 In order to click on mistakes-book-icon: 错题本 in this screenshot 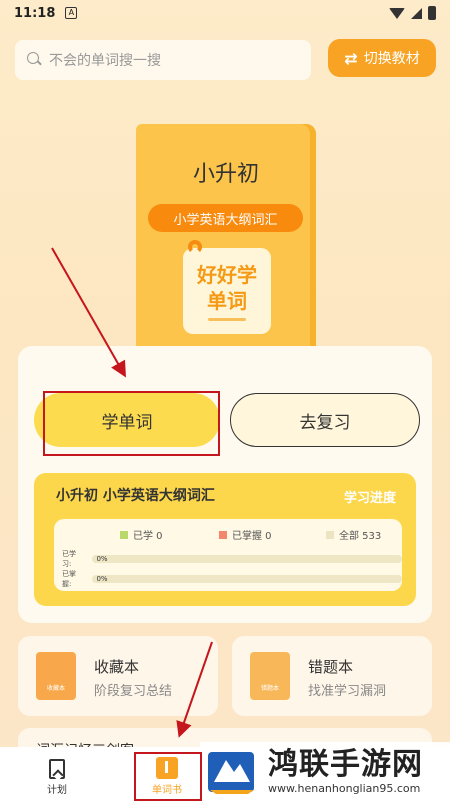, I will do `click(270, 676)`.